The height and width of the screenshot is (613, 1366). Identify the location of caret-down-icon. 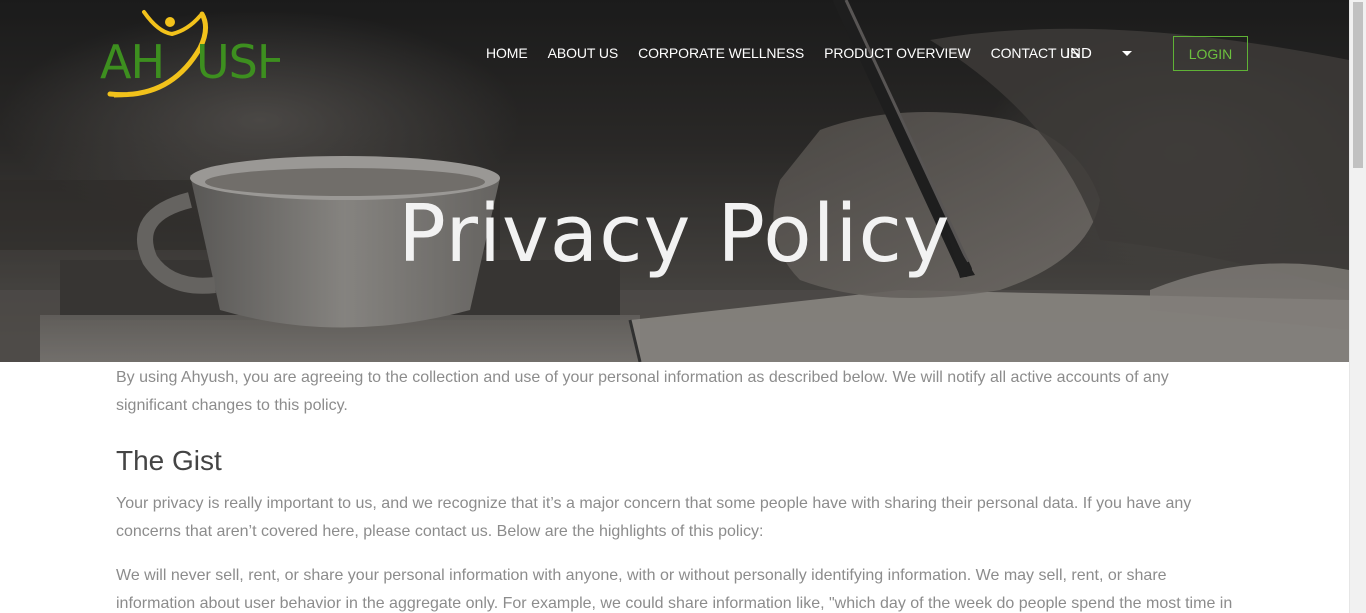
(1126, 53).